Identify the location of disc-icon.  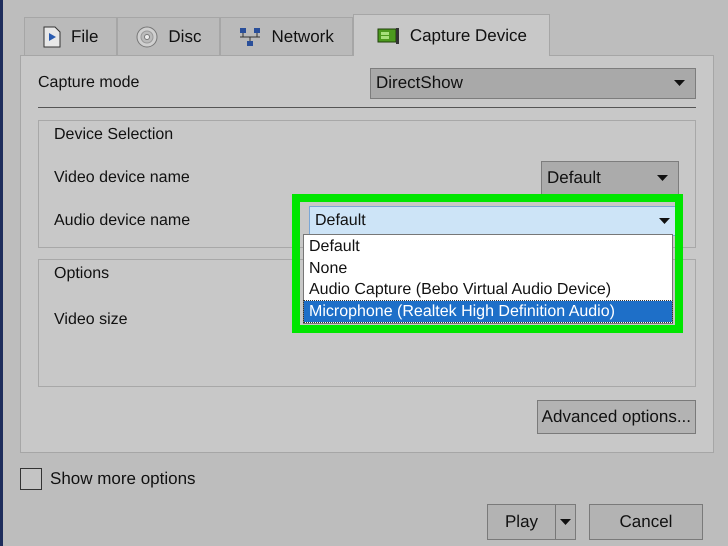
(147, 37).